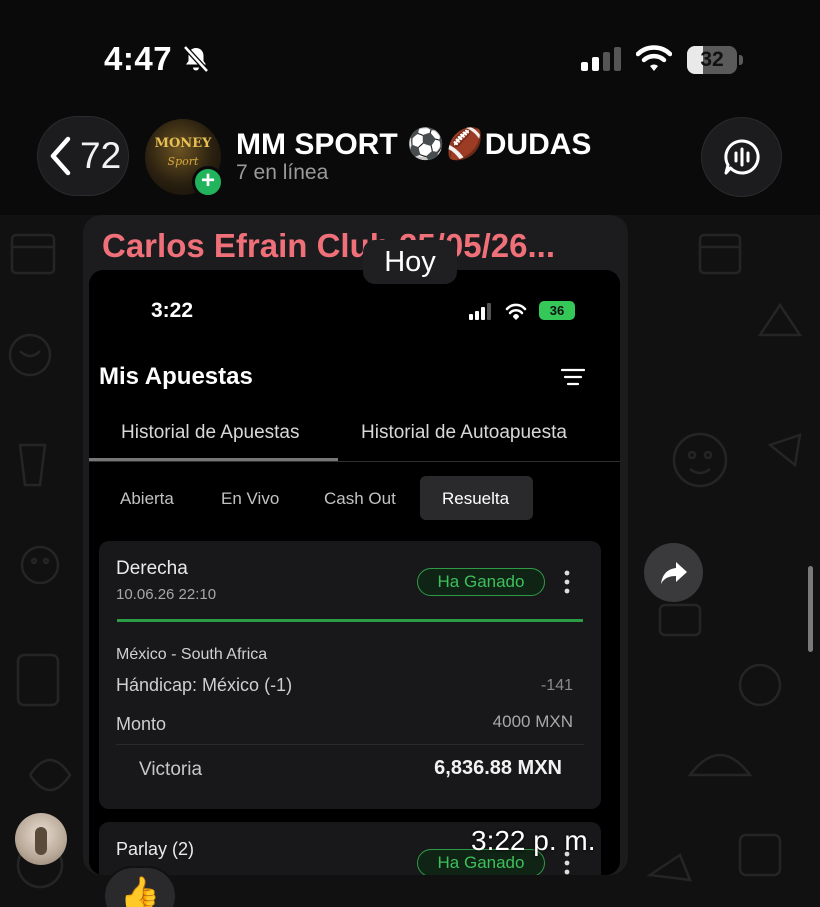 This screenshot has width=820, height=907. What do you see at coordinates (192, 654) in the screenshot?
I see `bet-match: México - South Africa` at bounding box center [192, 654].